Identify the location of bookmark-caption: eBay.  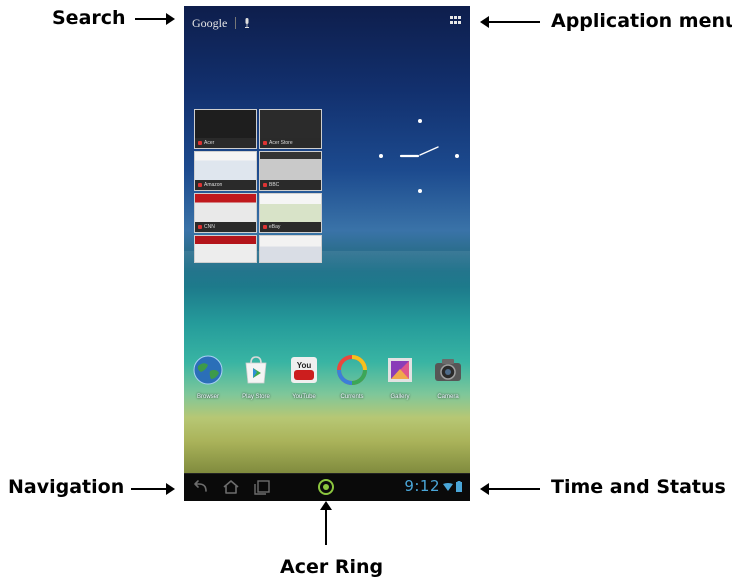
(290, 227).